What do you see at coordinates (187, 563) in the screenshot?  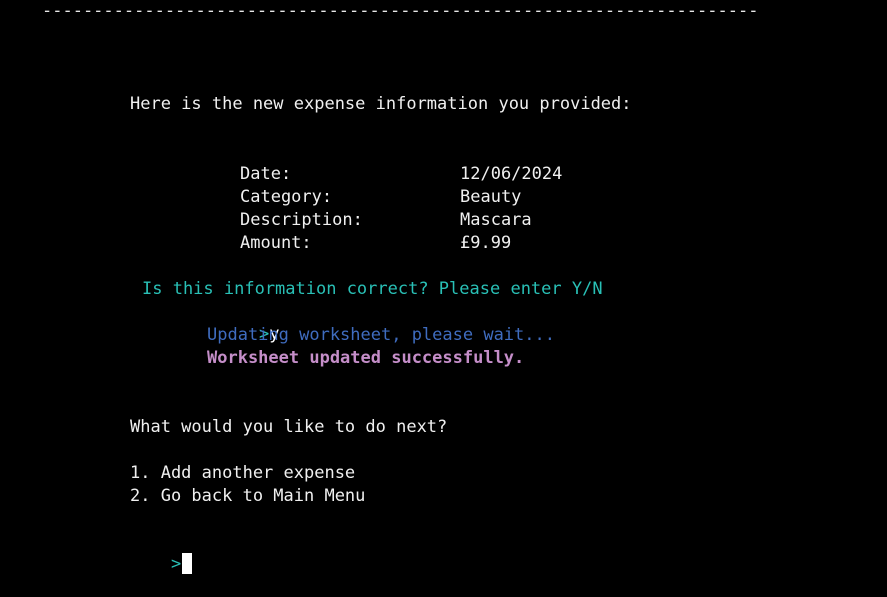 I see `text-cursor` at bounding box center [187, 563].